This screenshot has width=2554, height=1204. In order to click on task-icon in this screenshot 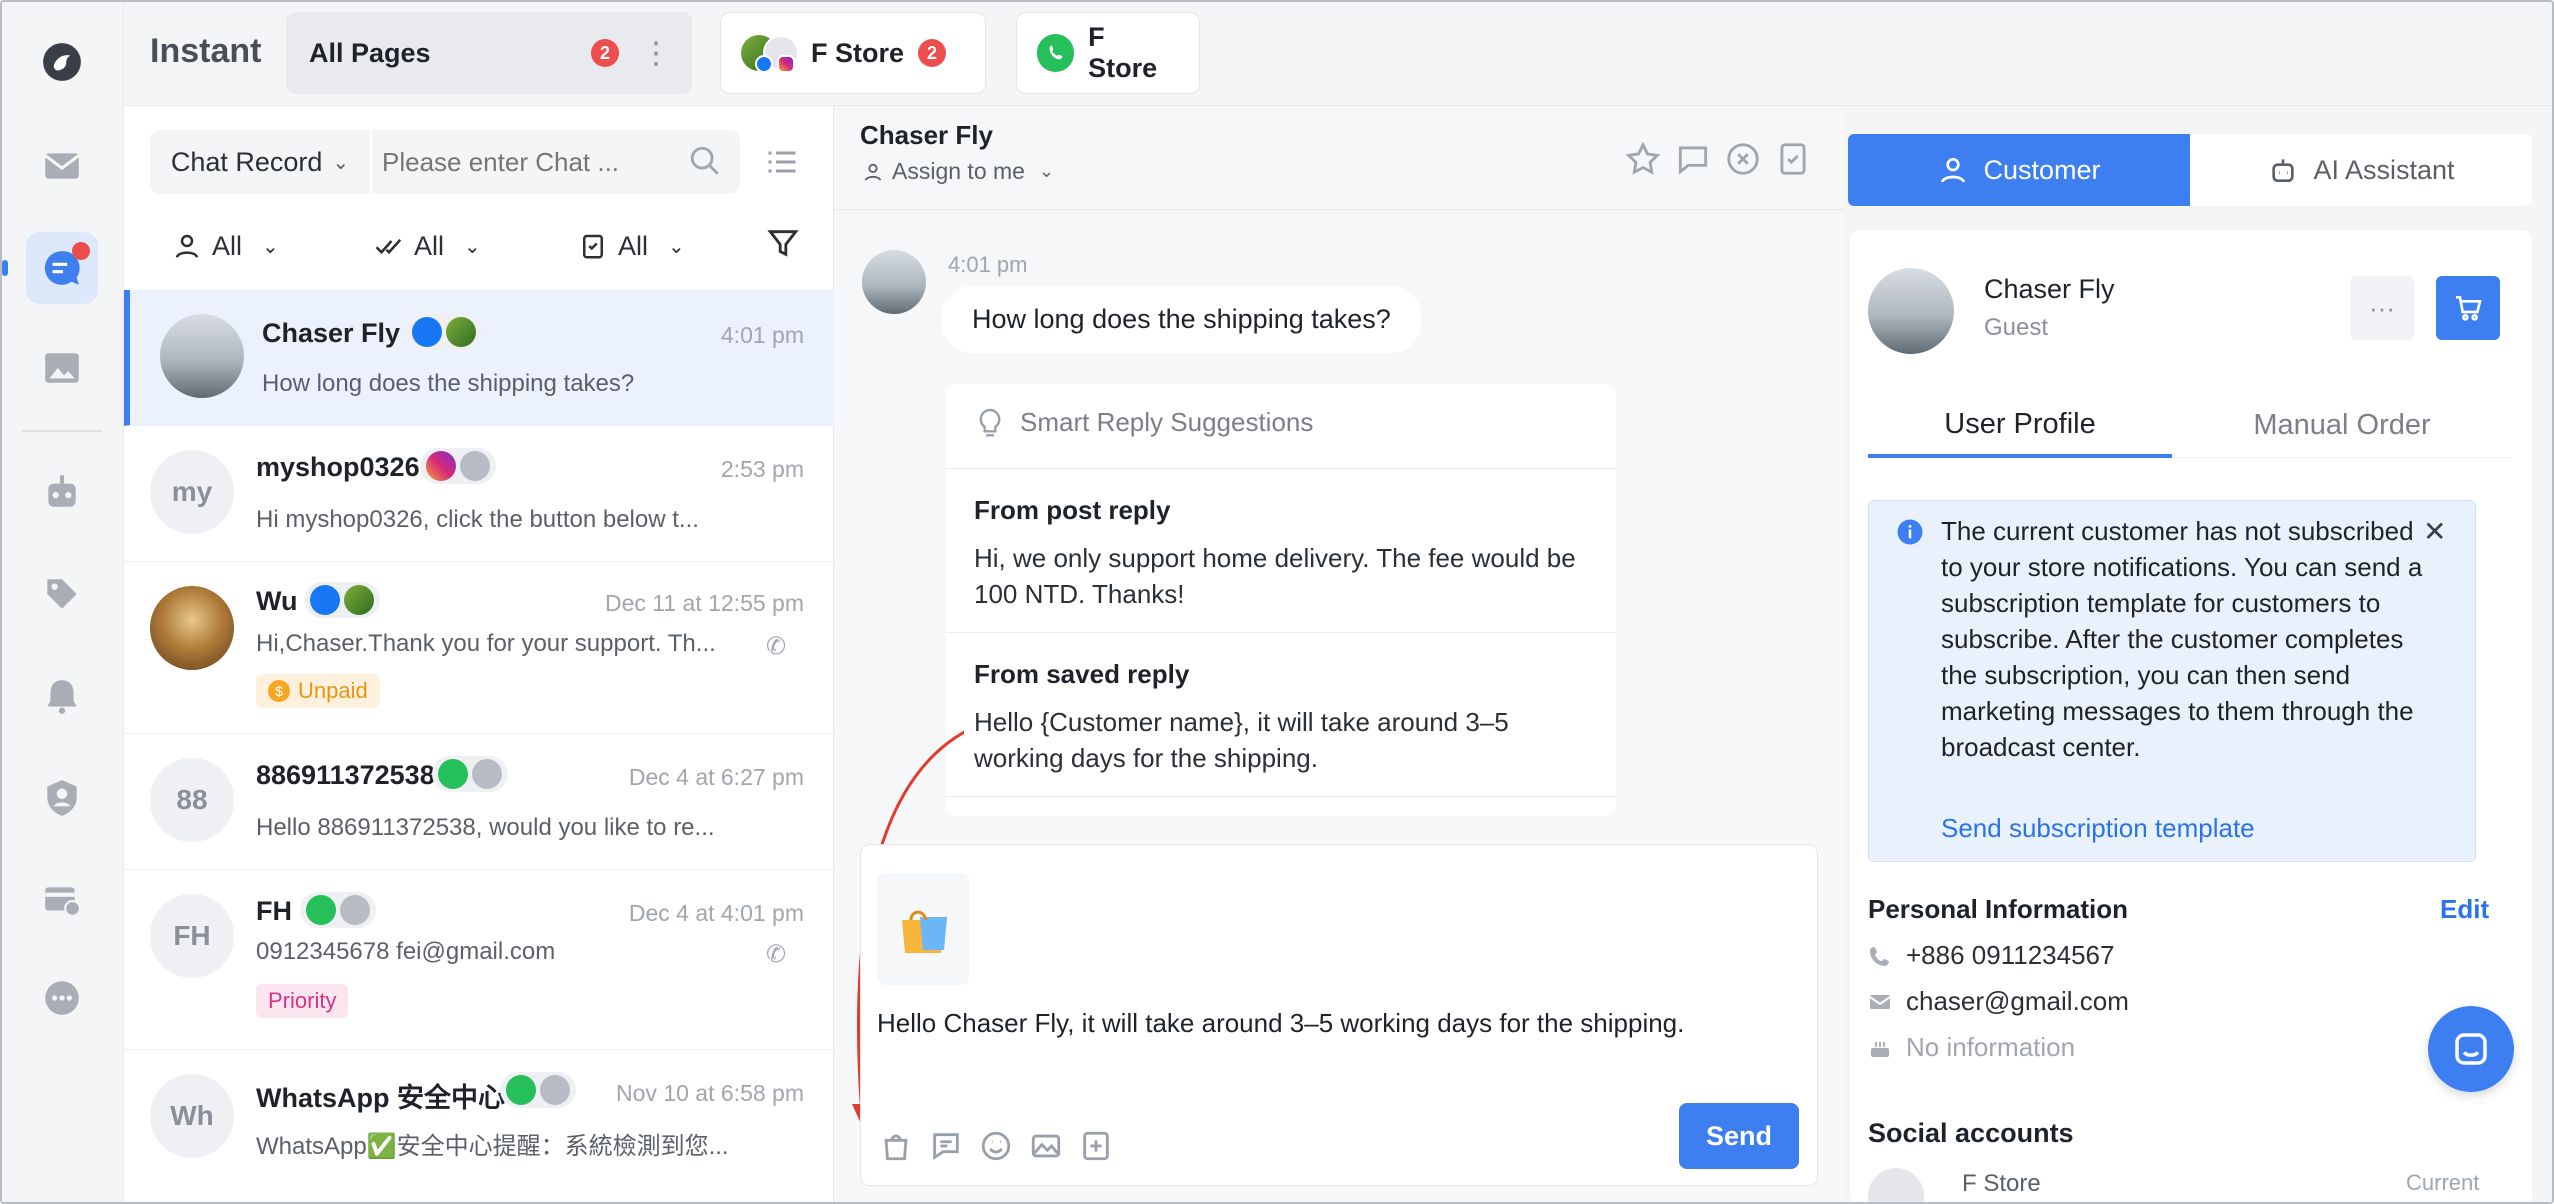, I will do `click(1793, 159)`.